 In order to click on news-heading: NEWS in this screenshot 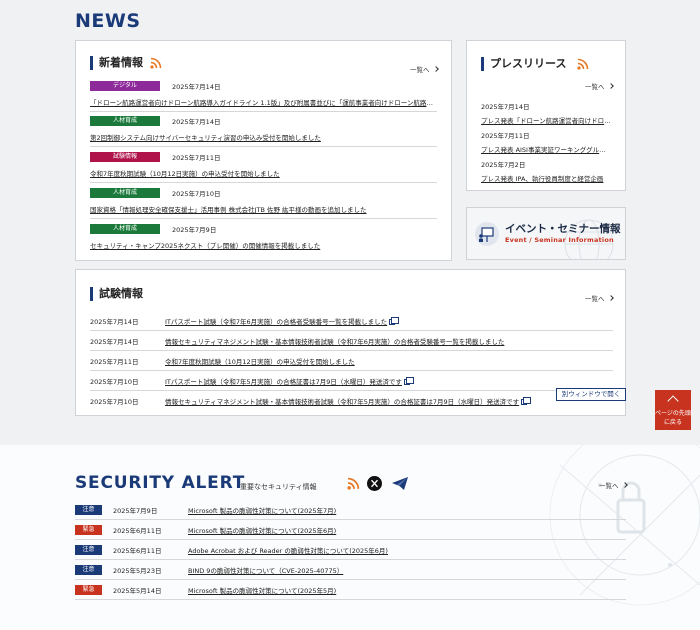, I will do `click(108, 21)`.